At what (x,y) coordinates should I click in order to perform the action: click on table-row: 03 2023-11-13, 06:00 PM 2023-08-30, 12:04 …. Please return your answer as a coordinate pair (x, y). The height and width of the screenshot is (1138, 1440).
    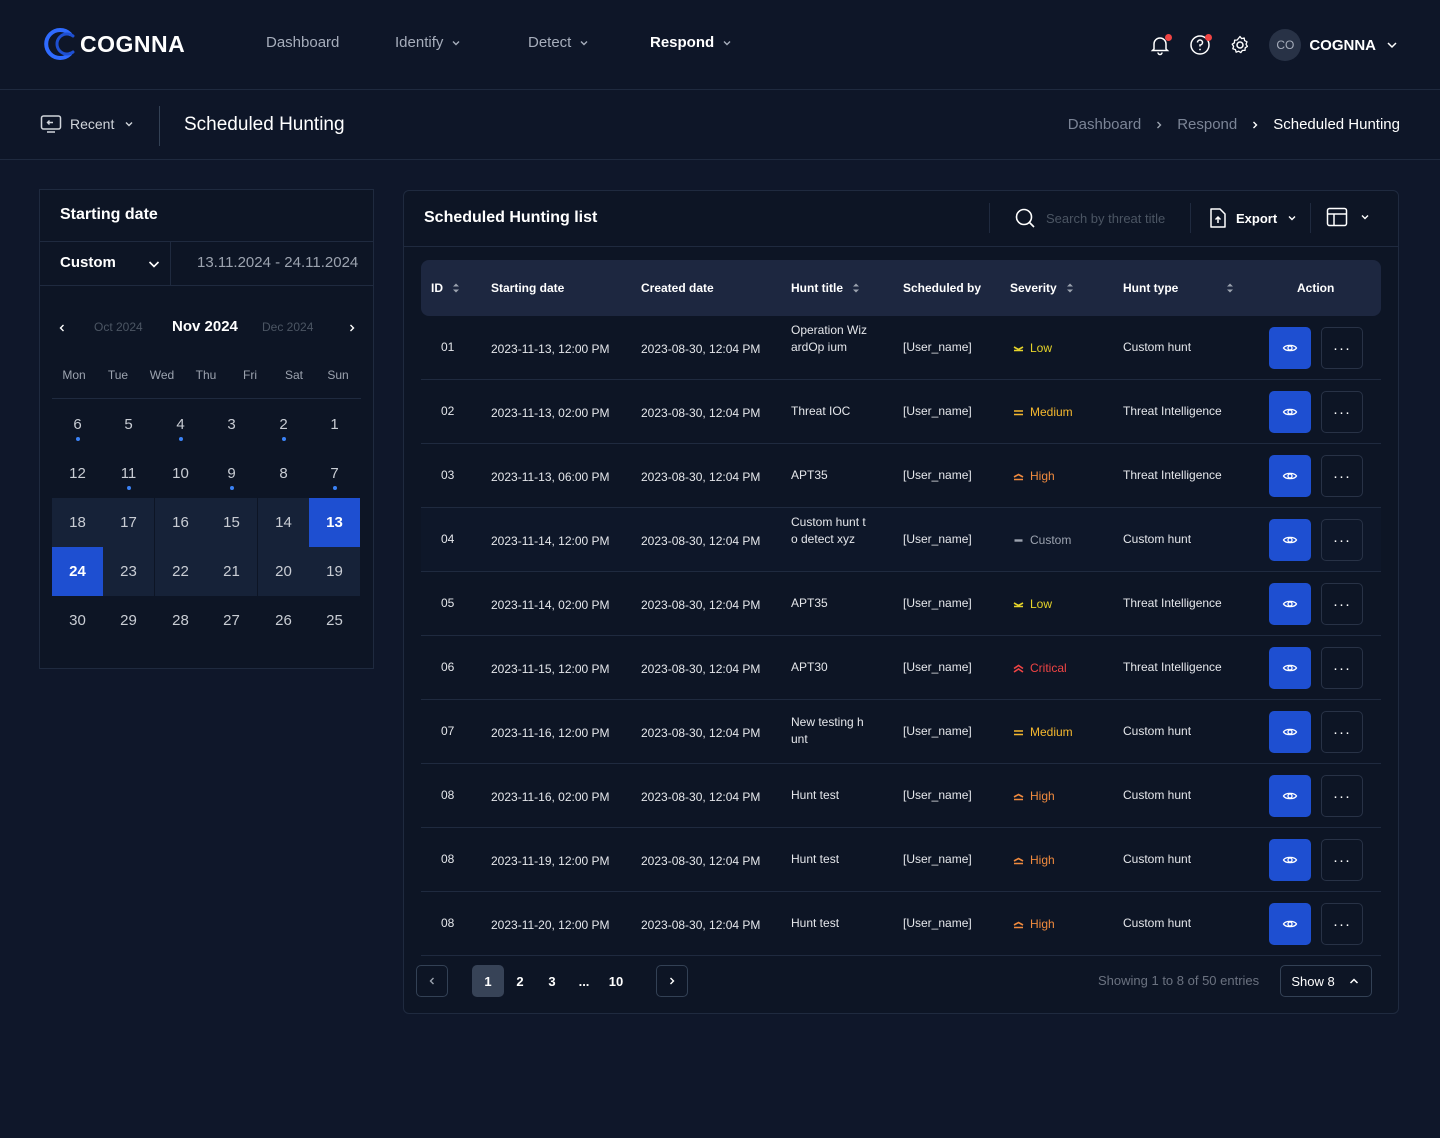
    Looking at the image, I should click on (901, 476).